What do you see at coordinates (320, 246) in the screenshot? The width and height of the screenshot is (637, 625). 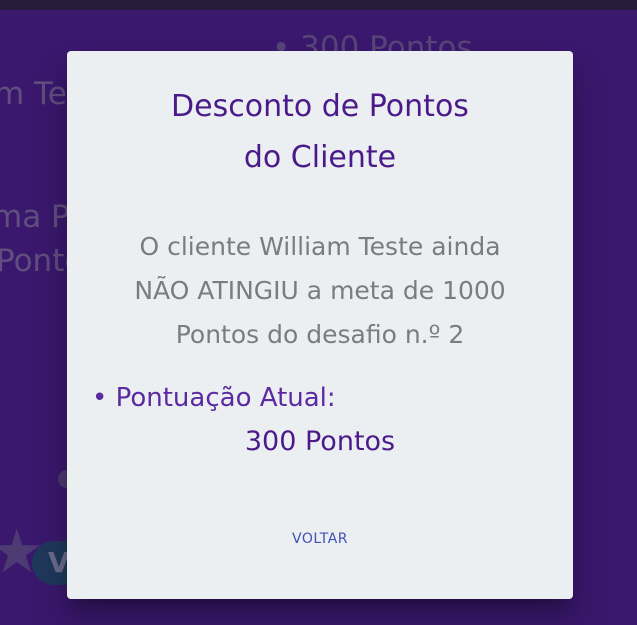 I see `dialog-message-line-1: O cliente William Teste ainda` at bounding box center [320, 246].